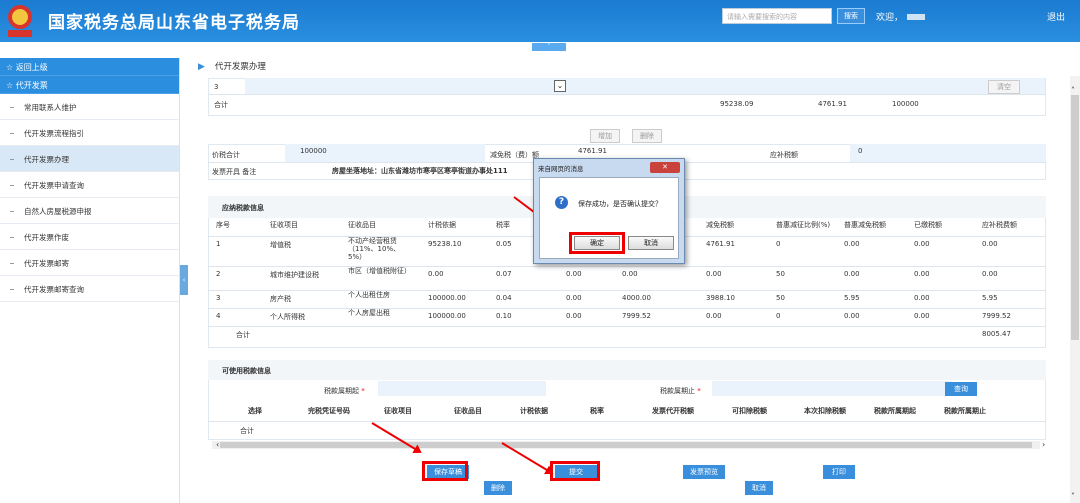 The width and height of the screenshot is (1080, 503). Describe the element at coordinates (825, 411) in the screenshot. I see `usable-header-cell: 本次扣除税额` at that location.